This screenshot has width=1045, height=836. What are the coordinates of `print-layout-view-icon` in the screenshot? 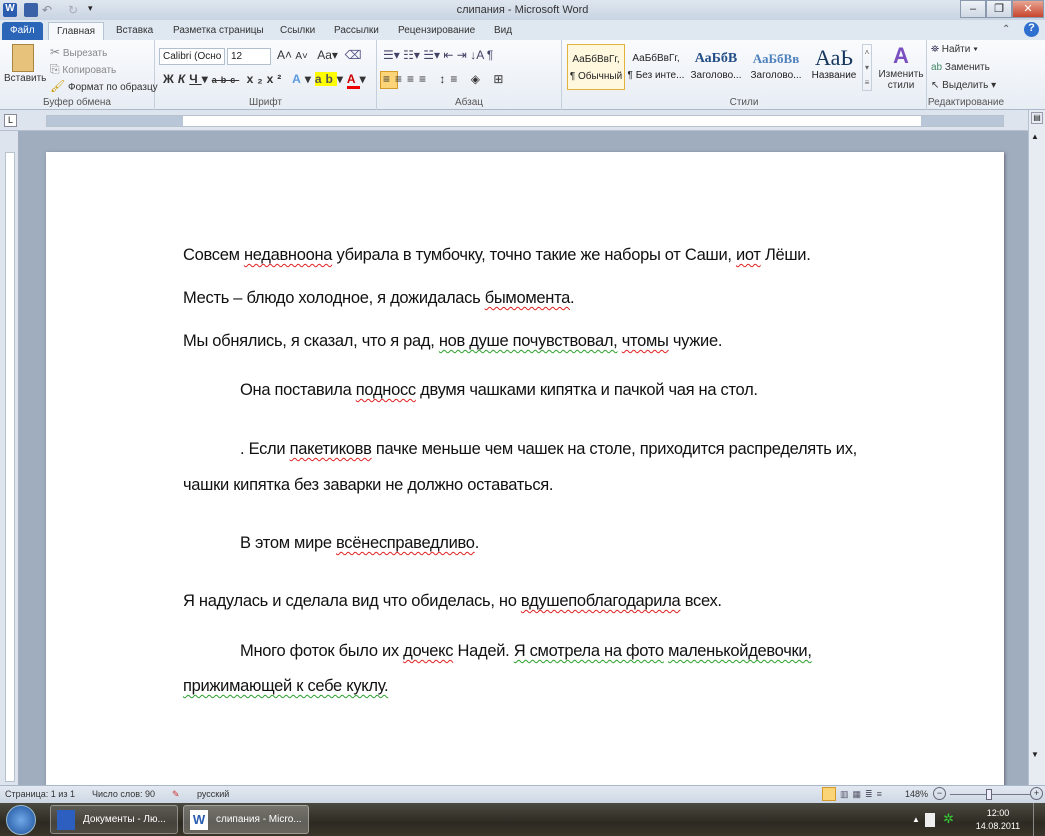 It's located at (829, 794).